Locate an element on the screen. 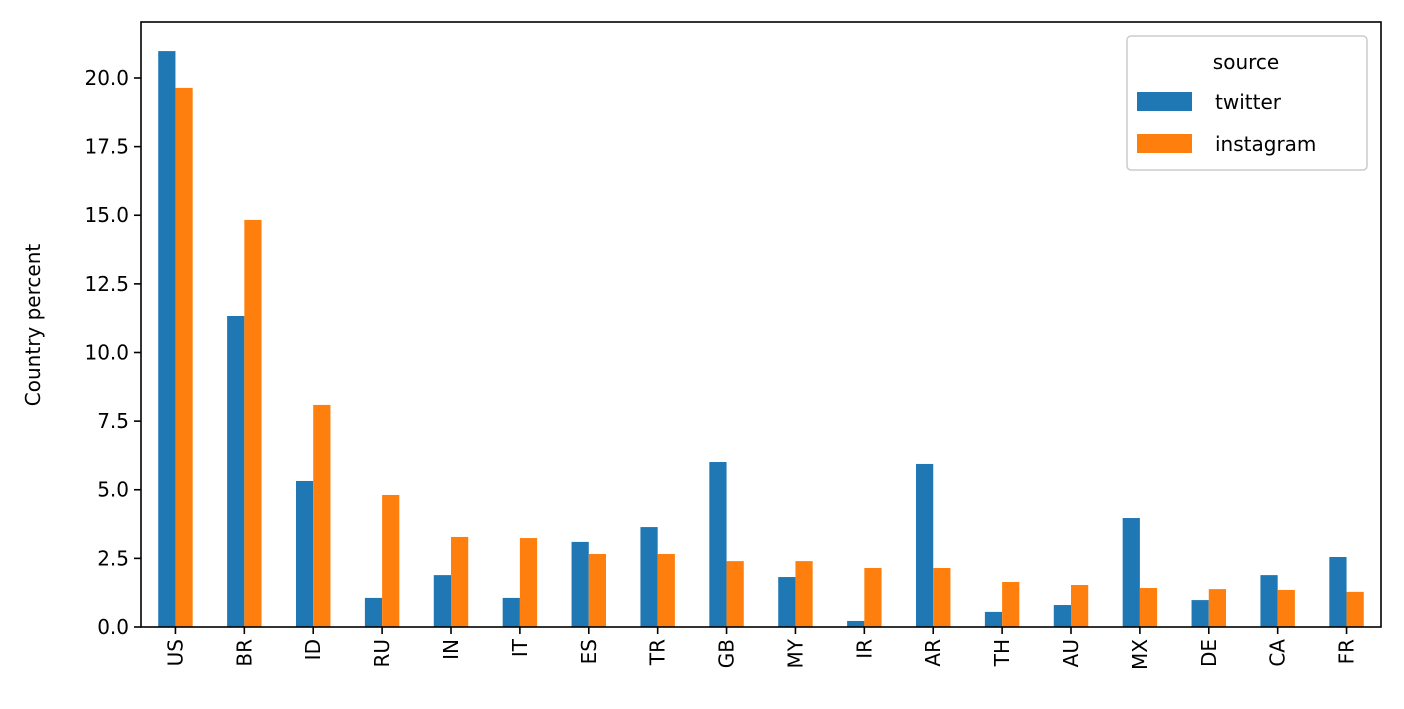  bar-instagram-GB is located at coordinates (735, 594).